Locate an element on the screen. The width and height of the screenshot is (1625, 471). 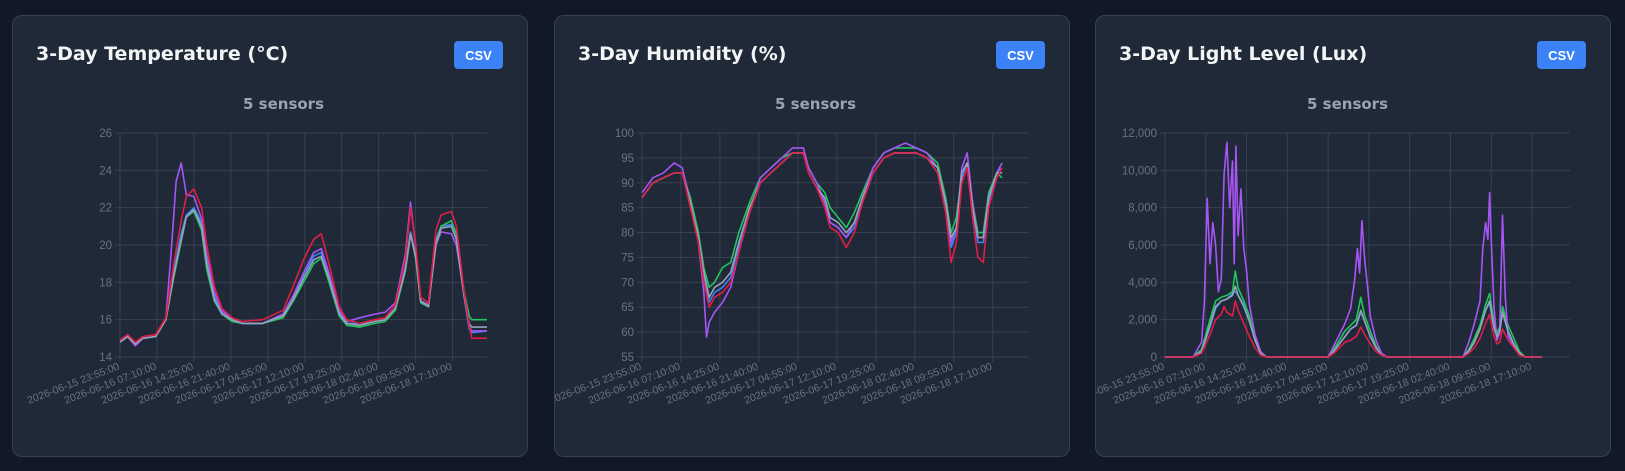
y-tick-label: 75 is located at coordinates (627, 258).